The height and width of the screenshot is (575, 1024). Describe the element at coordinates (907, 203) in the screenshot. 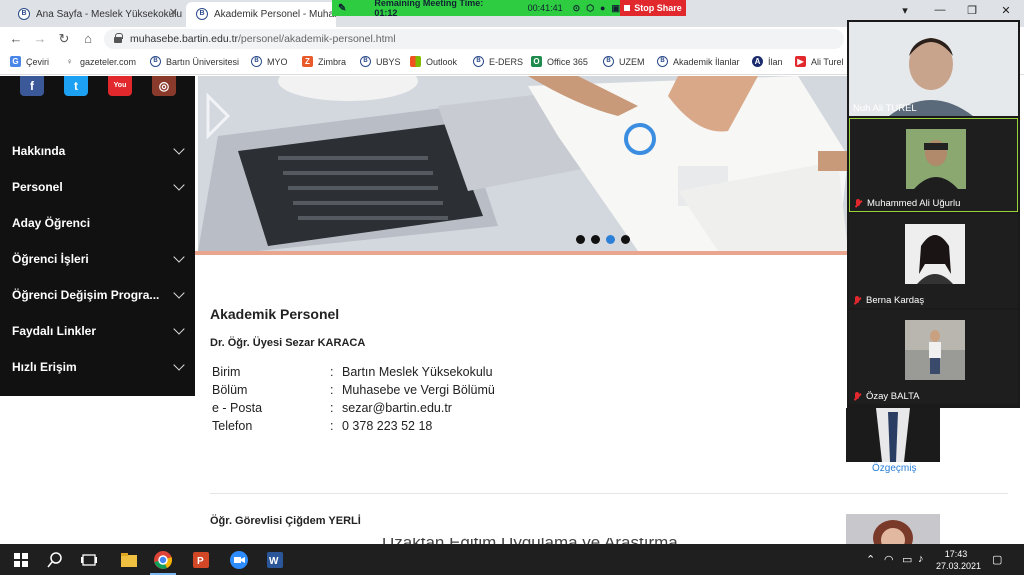

I see `participant-name: Muhammed Ali Uğurlu` at that location.